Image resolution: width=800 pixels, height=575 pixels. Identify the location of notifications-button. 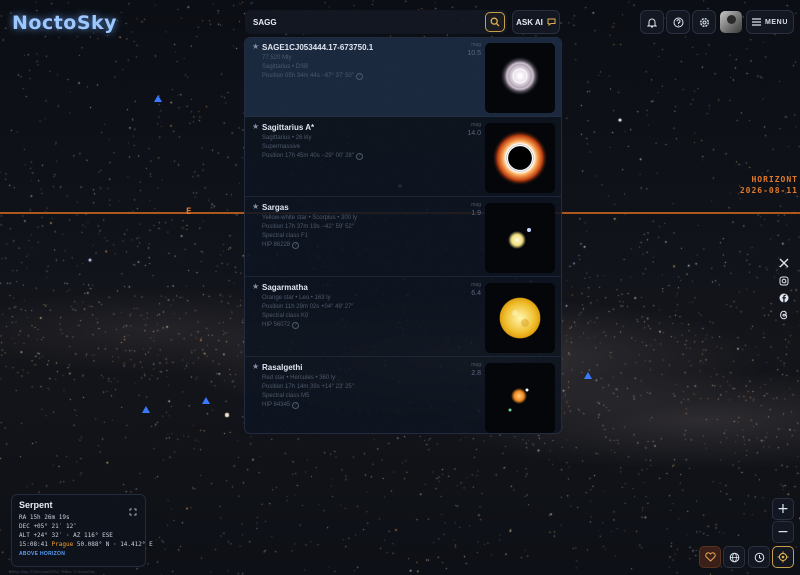
(652, 22).